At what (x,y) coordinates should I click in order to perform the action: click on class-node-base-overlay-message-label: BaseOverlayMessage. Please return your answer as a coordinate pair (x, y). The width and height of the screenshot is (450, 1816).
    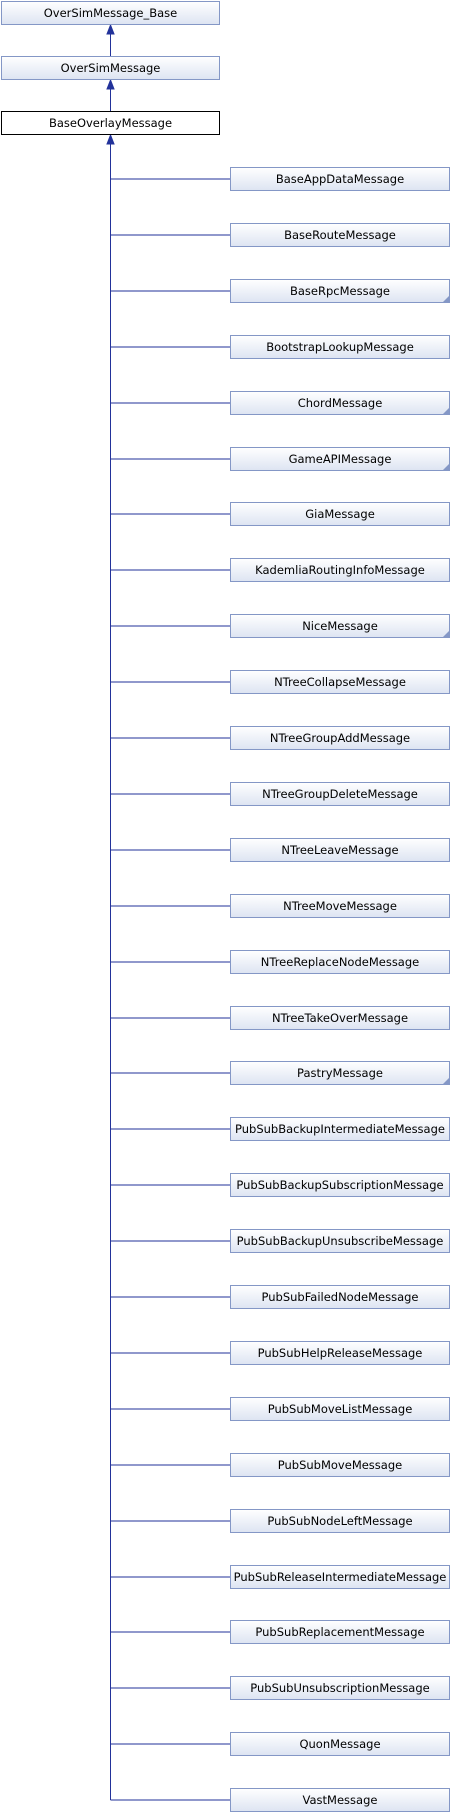
    Looking at the image, I should click on (110, 123).